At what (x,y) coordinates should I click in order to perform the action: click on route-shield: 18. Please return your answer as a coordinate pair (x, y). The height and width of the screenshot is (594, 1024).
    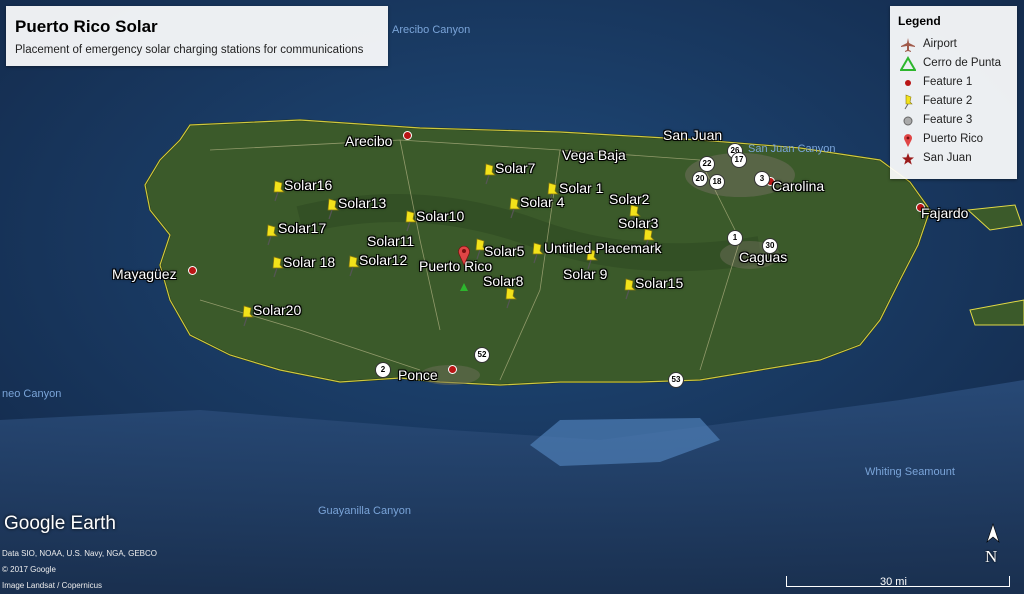
    Looking at the image, I should click on (717, 182).